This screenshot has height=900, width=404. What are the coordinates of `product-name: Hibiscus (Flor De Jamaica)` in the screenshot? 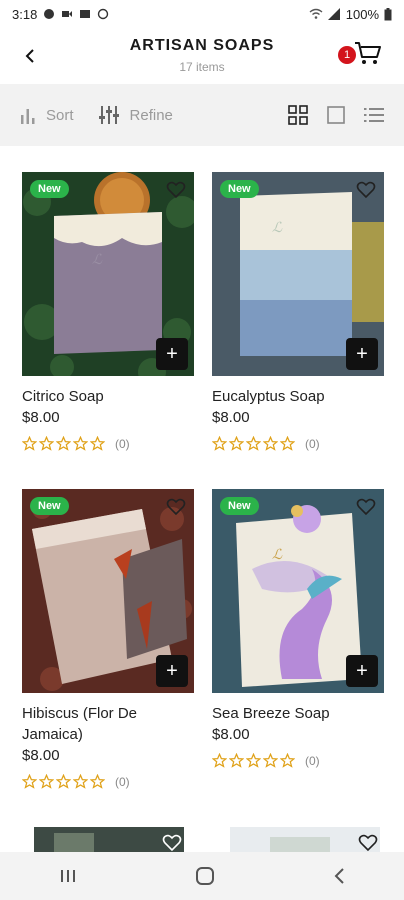 It's located at (108, 724).